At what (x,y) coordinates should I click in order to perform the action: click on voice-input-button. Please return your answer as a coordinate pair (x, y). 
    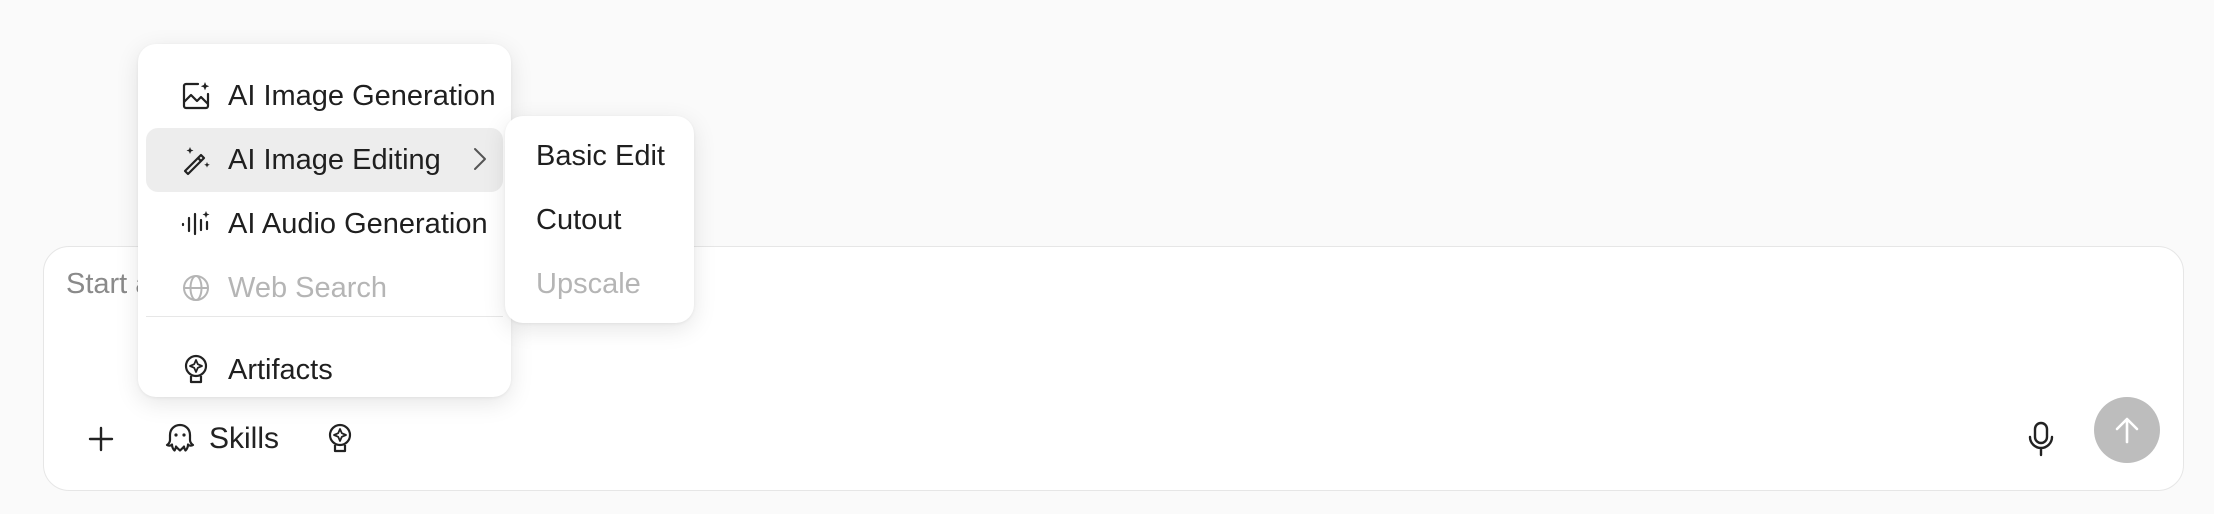
    Looking at the image, I should click on (2041, 439).